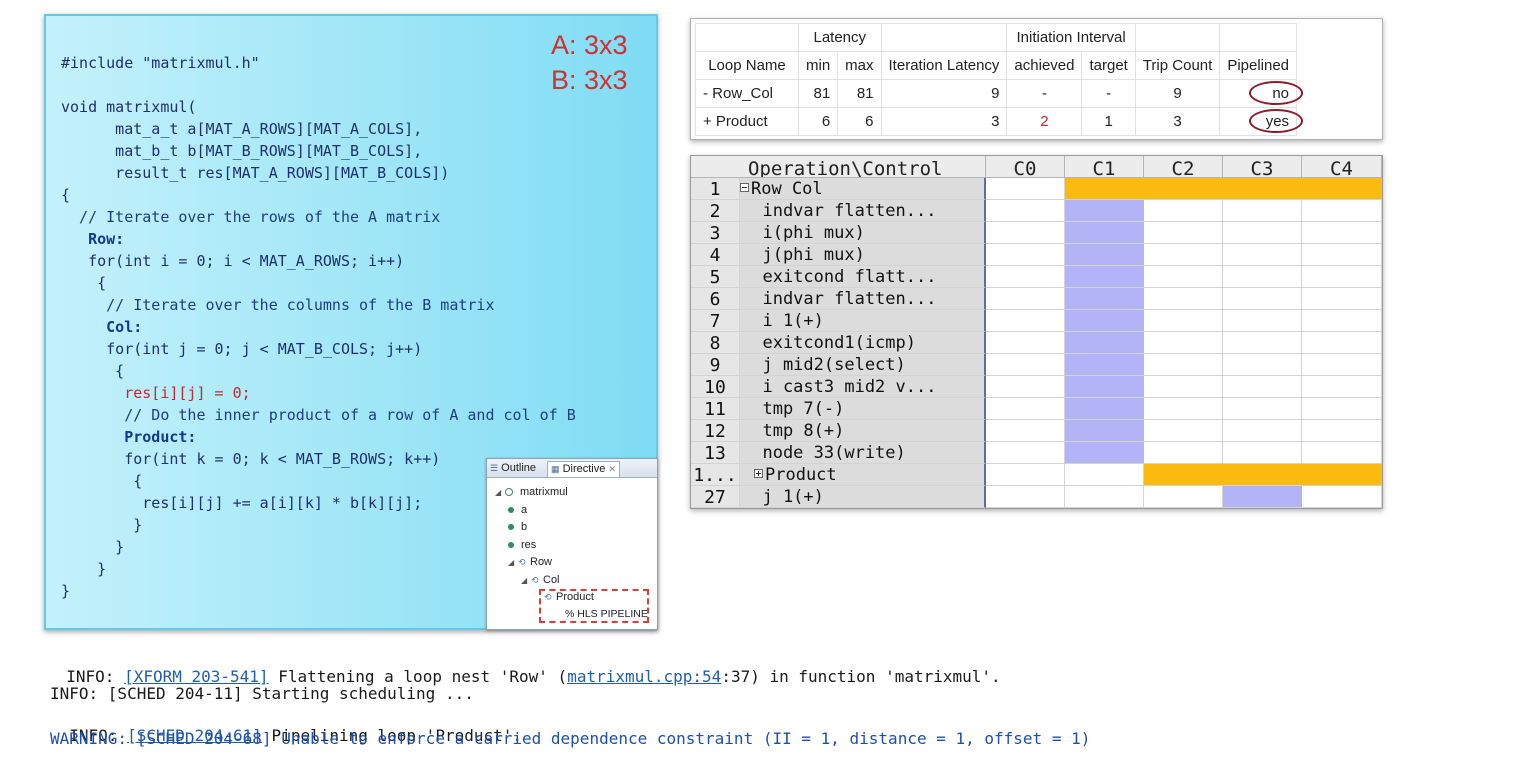  What do you see at coordinates (522, 545) in the screenshot?
I see `tree-item: res` at bounding box center [522, 545].